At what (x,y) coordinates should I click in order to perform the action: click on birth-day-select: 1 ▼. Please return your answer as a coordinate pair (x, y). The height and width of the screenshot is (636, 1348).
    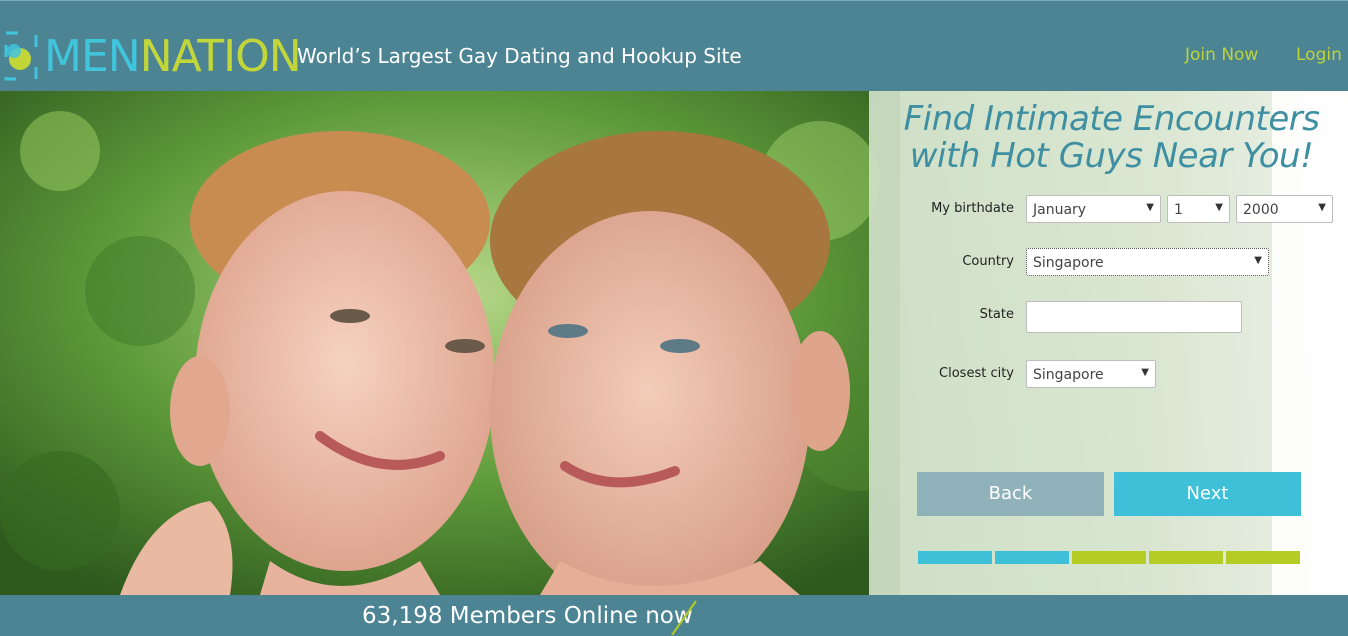
    Looking at the image, I should click on (1198, 209).